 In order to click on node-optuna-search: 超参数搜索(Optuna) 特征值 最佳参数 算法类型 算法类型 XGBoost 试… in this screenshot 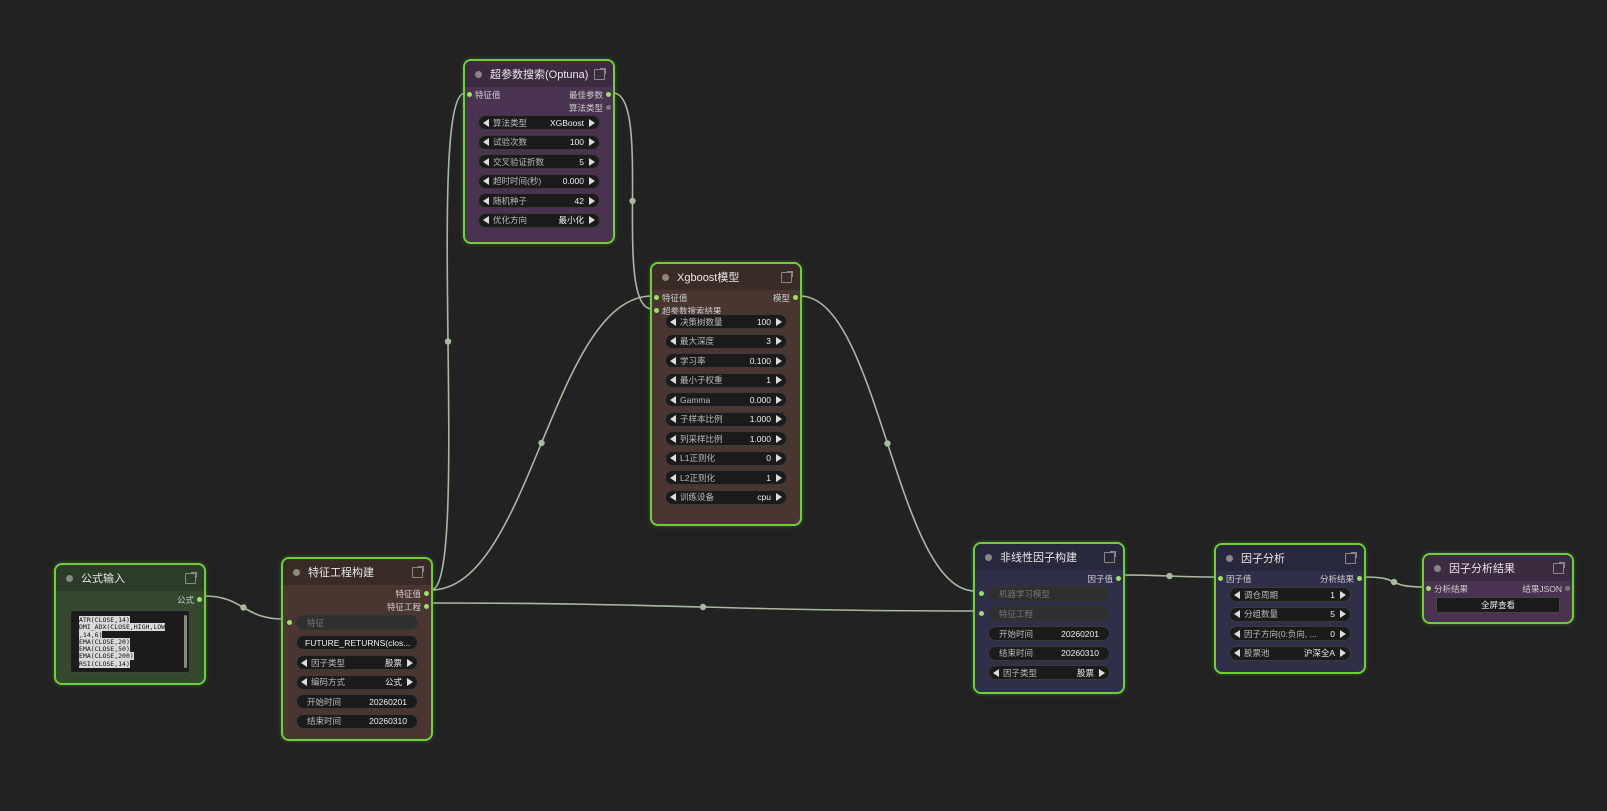, I will do `click(539, 151)`.